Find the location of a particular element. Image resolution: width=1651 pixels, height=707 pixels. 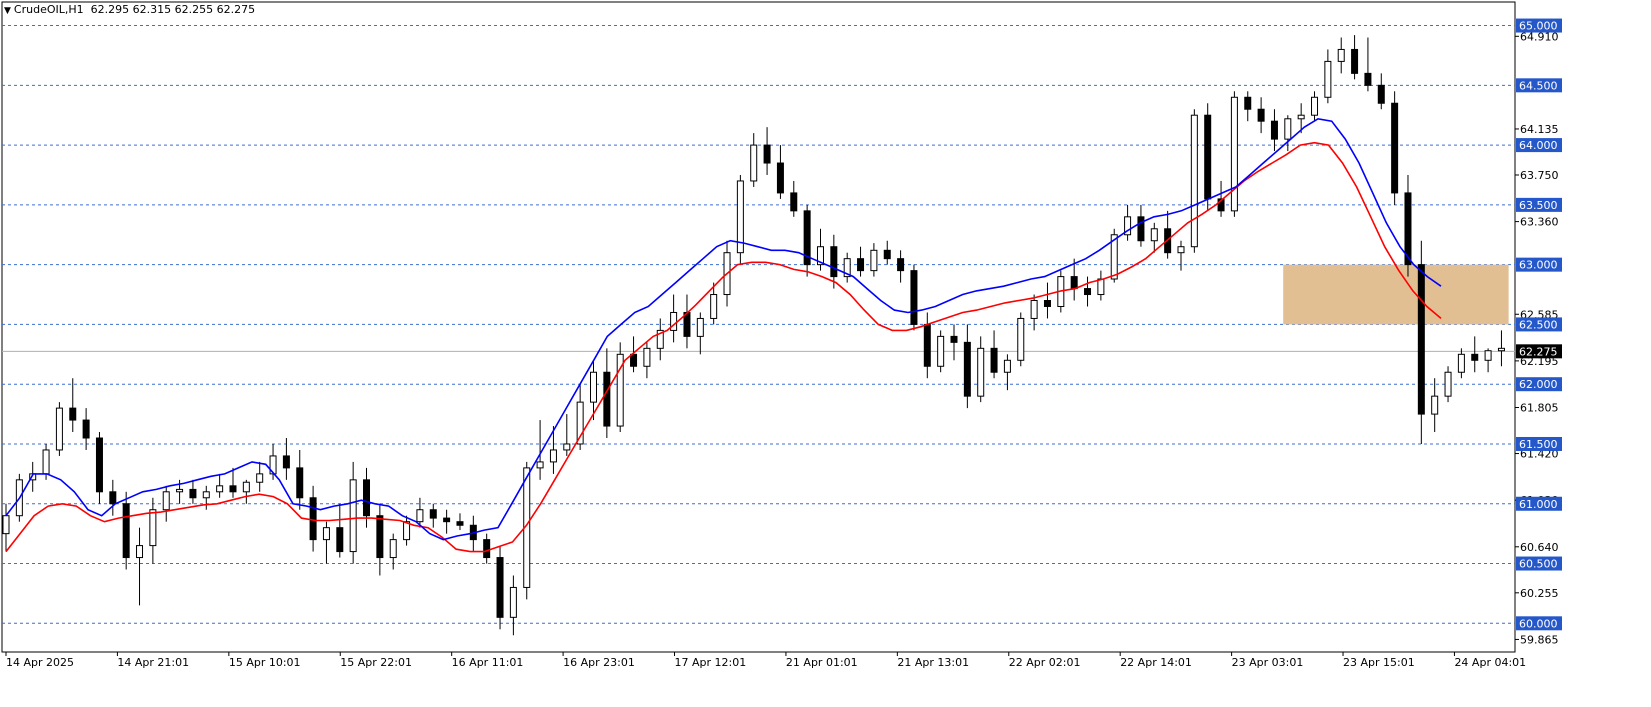

price-tick-label: 59.865 is located at coordinates (1539, 639).